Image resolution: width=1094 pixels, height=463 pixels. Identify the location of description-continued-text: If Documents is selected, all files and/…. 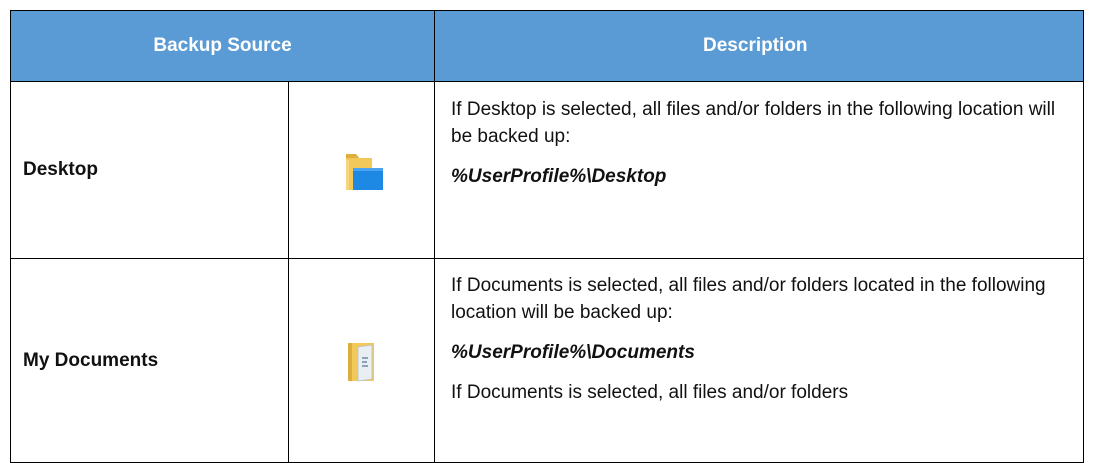
(650, 392).